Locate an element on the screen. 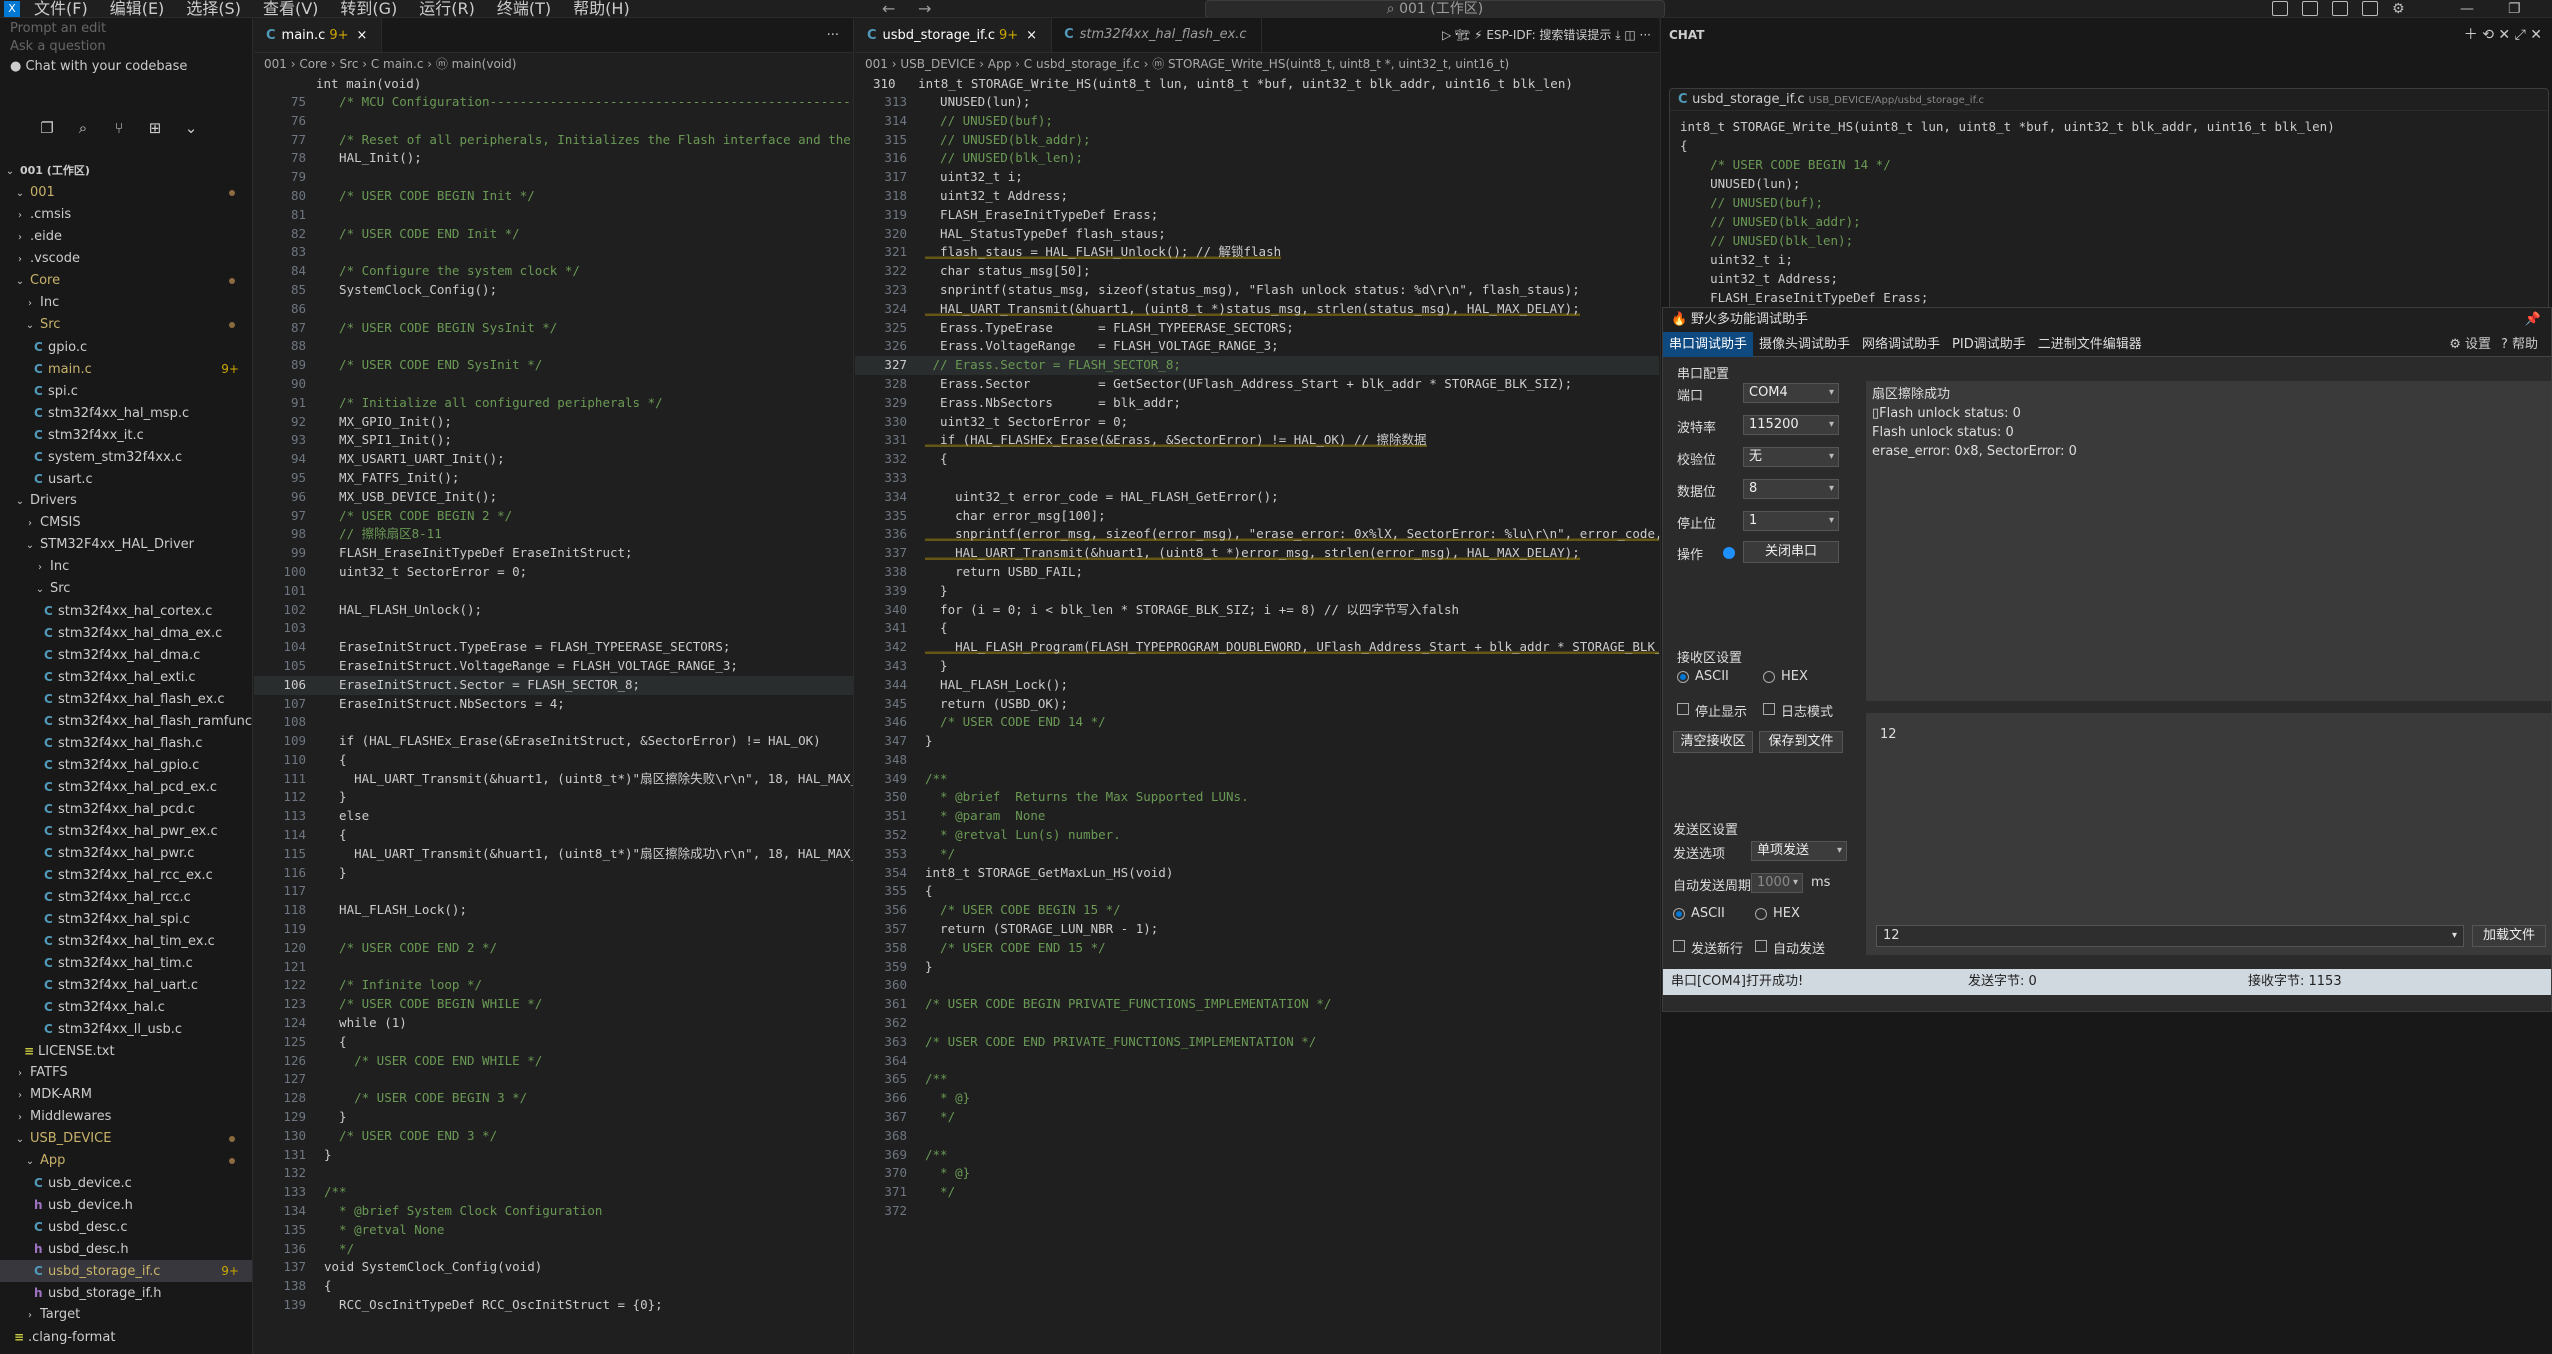 The width and height of the screenshot is (2552, 1354). code-line: 344 HAL_FLASH_Lock(); is located at coordinates (1257, 685).